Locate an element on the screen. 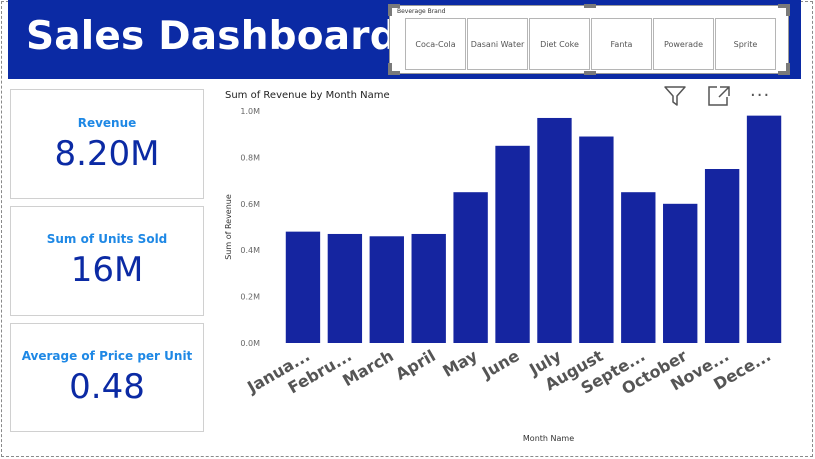 The image size is (815, 459). slicer-item-dasani-water: Dasani Water is located at coordinates (497, 44).